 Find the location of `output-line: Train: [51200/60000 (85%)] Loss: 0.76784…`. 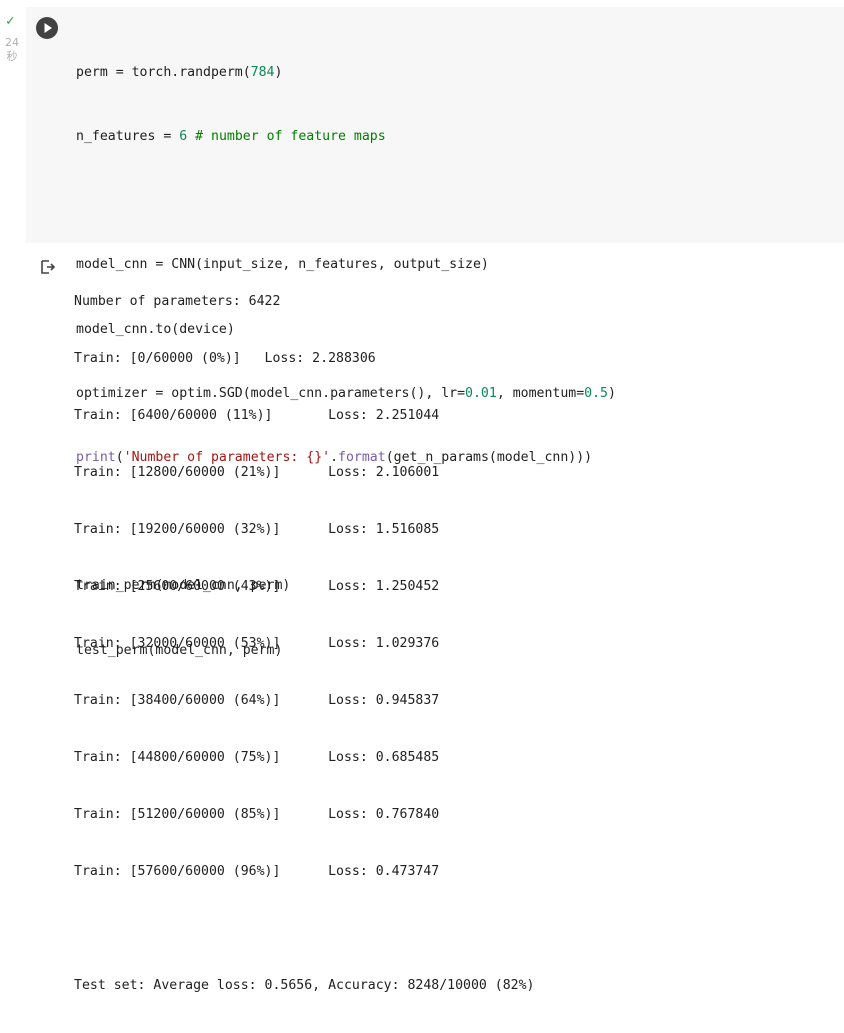

output-line: Train: [51200/60000 (85%)] Loss: 0.76784… is located at coordinates (257, 814).